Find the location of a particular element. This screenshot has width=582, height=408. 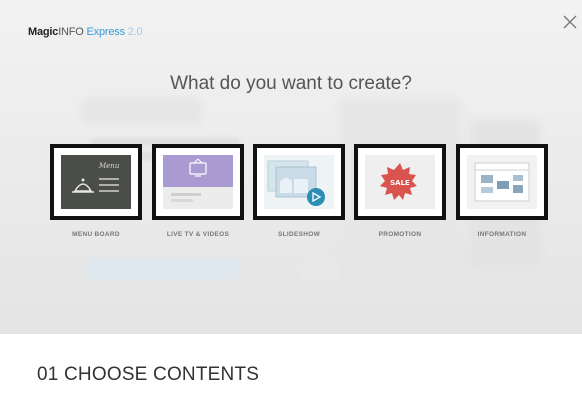

promotion-thumbnail: SALE is located at coordinates (400, 182).